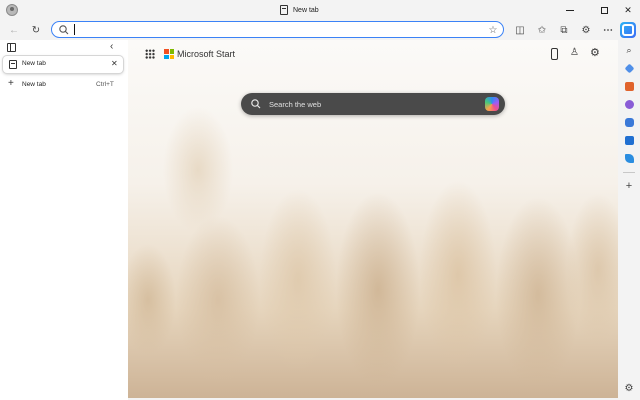 Image resolution: width=640 pixels, height=400 pixels. What do you see at coordinates (64, 48) in the screenshot?
I see `vertical-tabs-header: ‹` at bounding box center [64, 48].